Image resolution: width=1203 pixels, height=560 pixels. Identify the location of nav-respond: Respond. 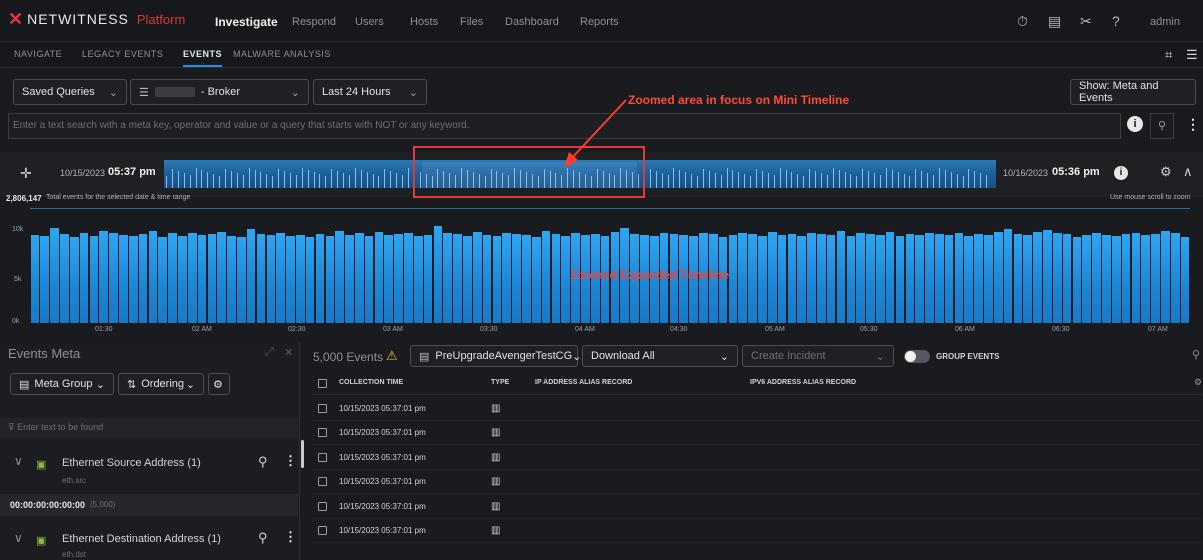
(314, 22).